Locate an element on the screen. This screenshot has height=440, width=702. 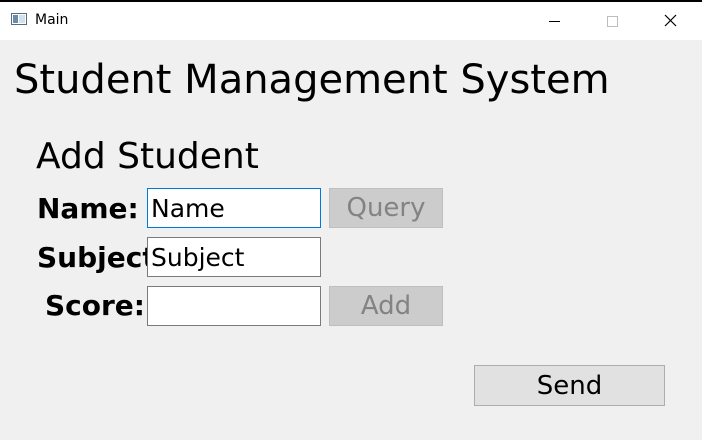
close-icon is located at coordinates (670, 20).